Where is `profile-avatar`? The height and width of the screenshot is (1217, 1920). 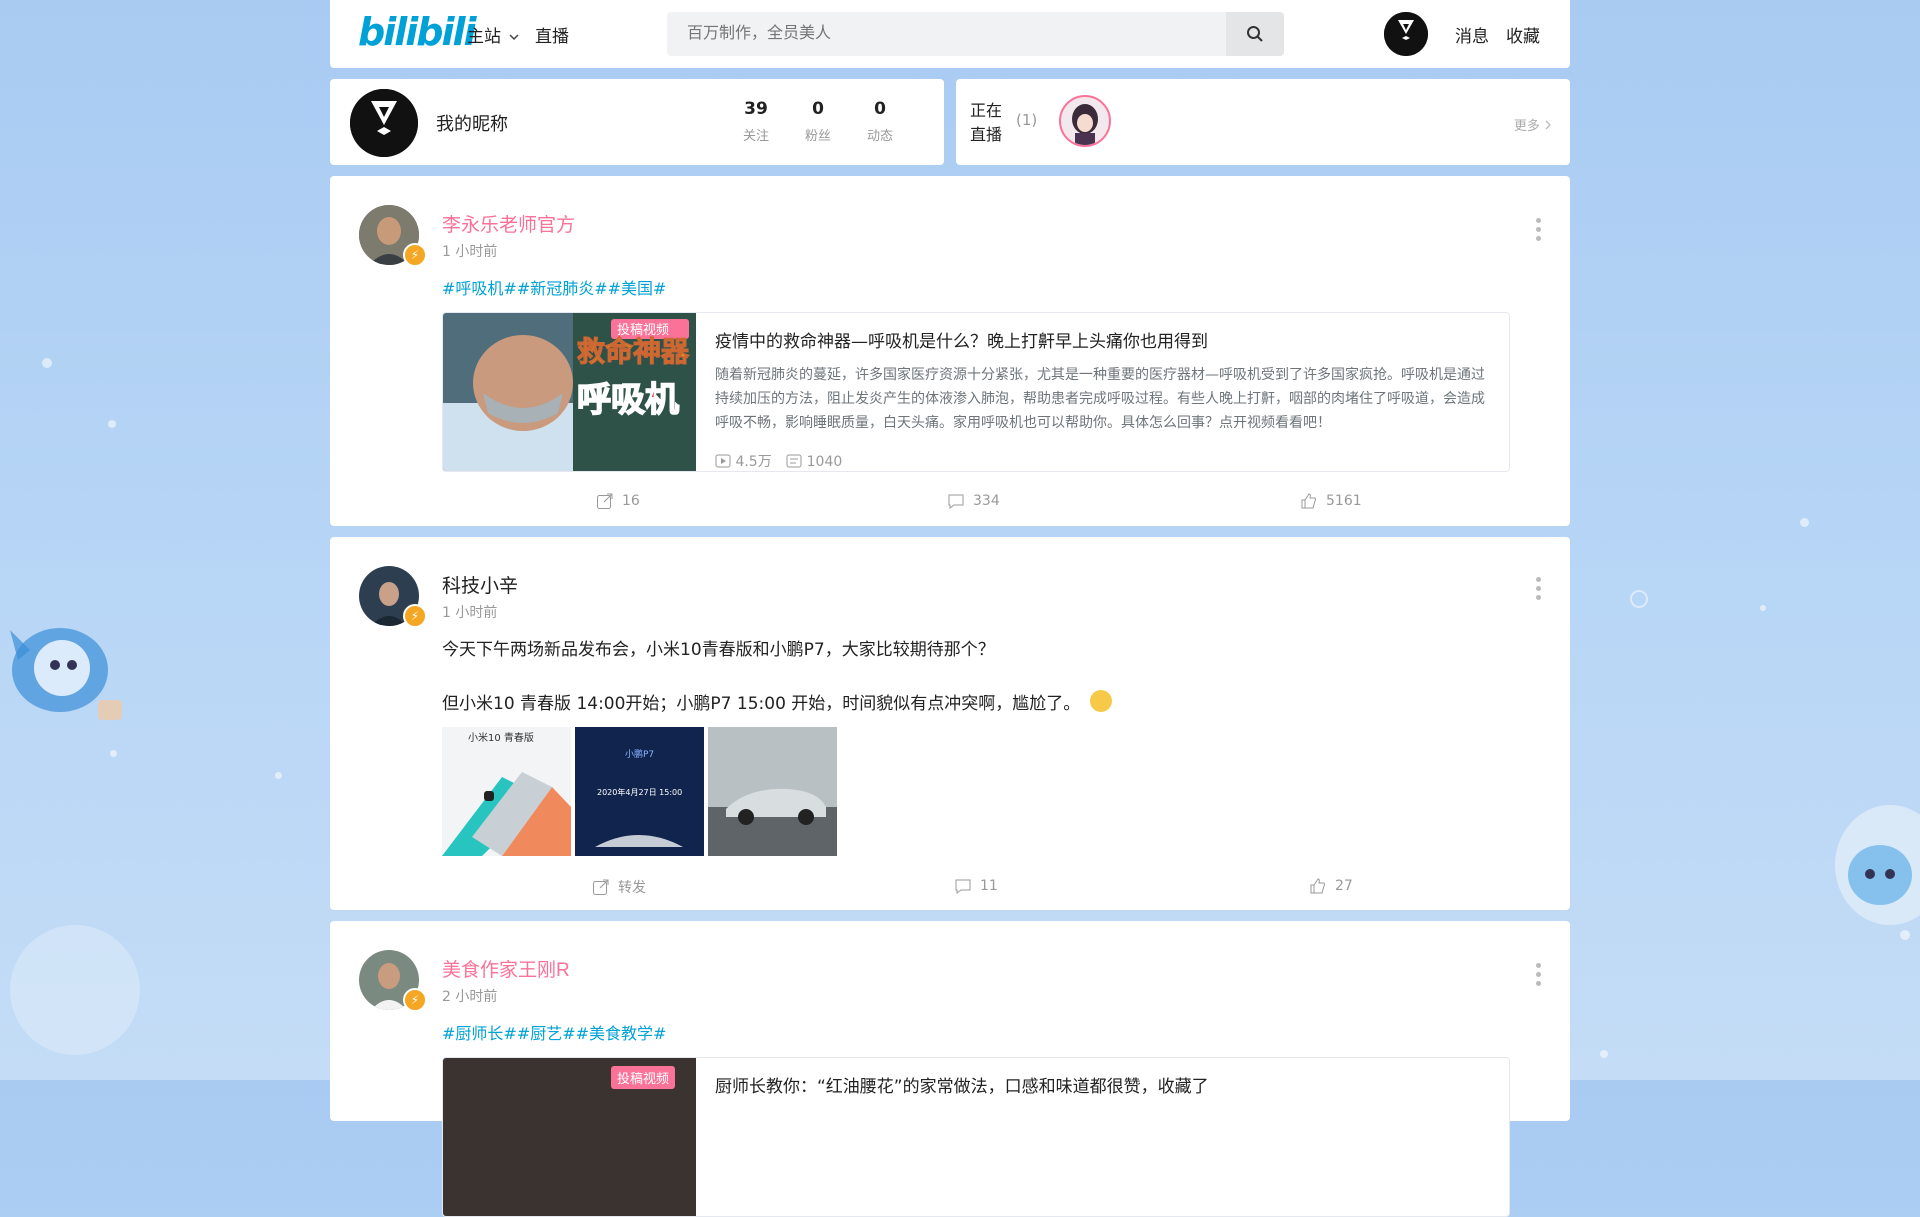 profile-avatar is located at coordinates (384, 123).